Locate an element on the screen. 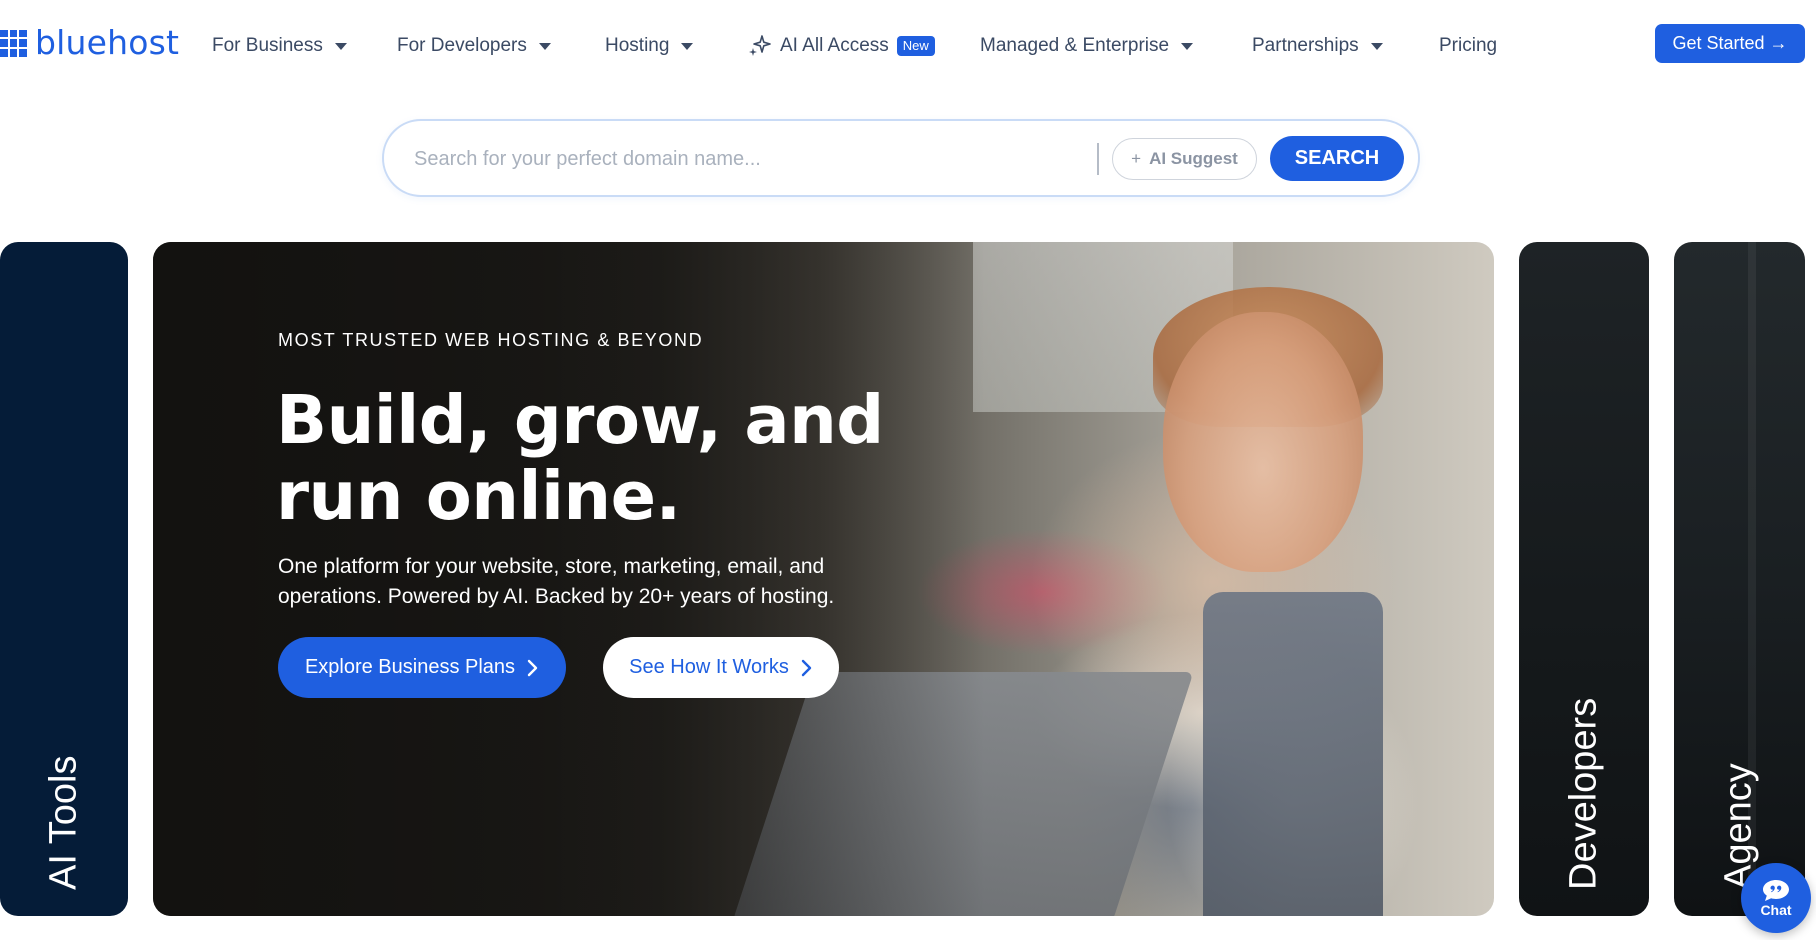 Image resolution: width=1816 pixels, height=940 pixels. nav-pricing: Pricing is located at coordinates (1468, 46).